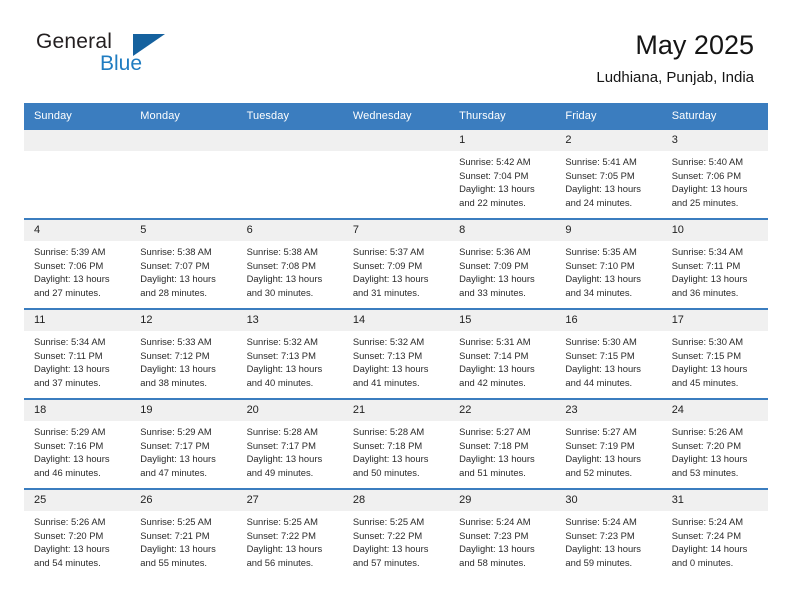 The image size is (792, 612). Describe the element at coordinates (608, 230) in the screenshot. I see `day-number: 9` at that location.